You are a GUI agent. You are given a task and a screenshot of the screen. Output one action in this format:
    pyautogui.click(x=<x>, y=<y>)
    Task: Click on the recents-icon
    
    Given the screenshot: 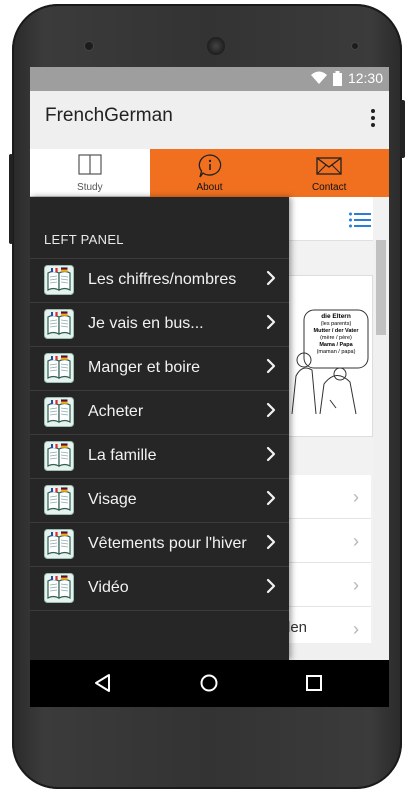 What is the action you would take?
    pyautogui.click(x=314, y=683)
    